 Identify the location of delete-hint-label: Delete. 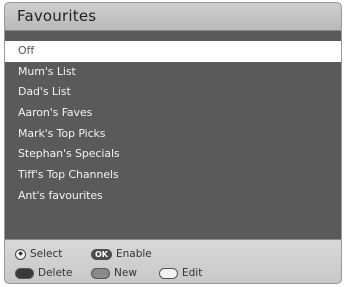
(55, 273).